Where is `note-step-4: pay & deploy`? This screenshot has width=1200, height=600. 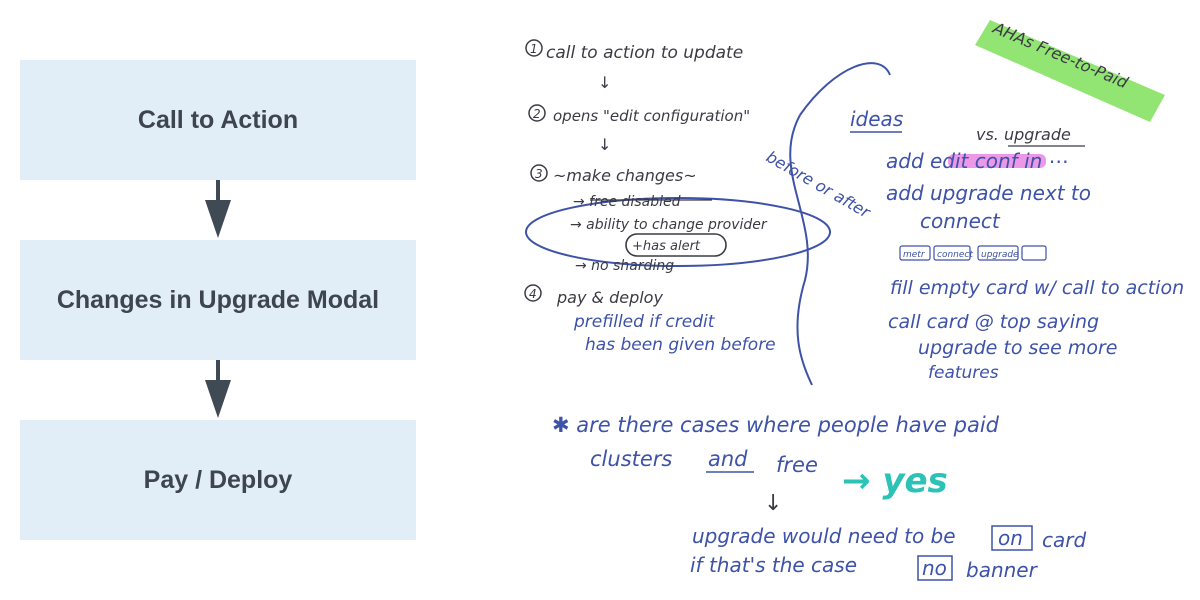
note-step-4: pay & deploy is located at coordinates (609, 297).